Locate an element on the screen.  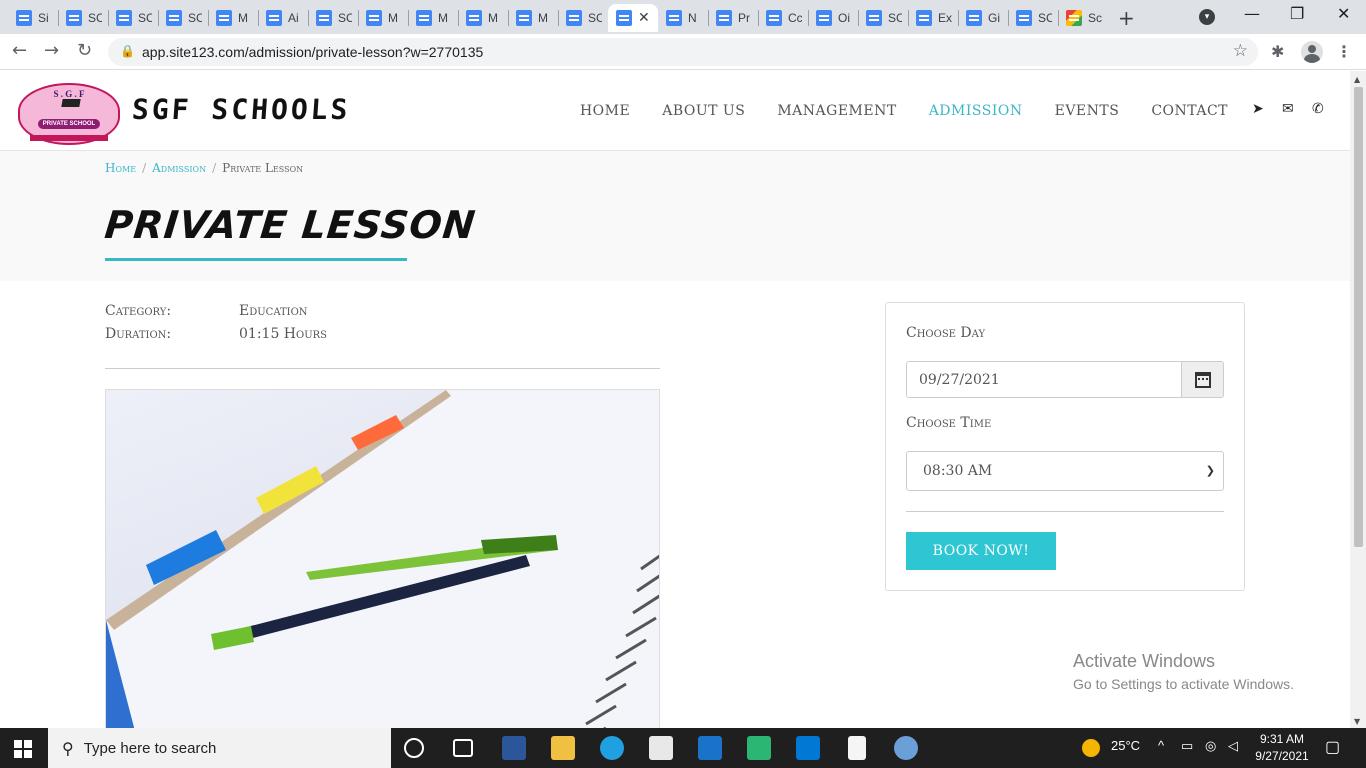
nav-about-us: ABOUT US is located at coordinates (703, 111).